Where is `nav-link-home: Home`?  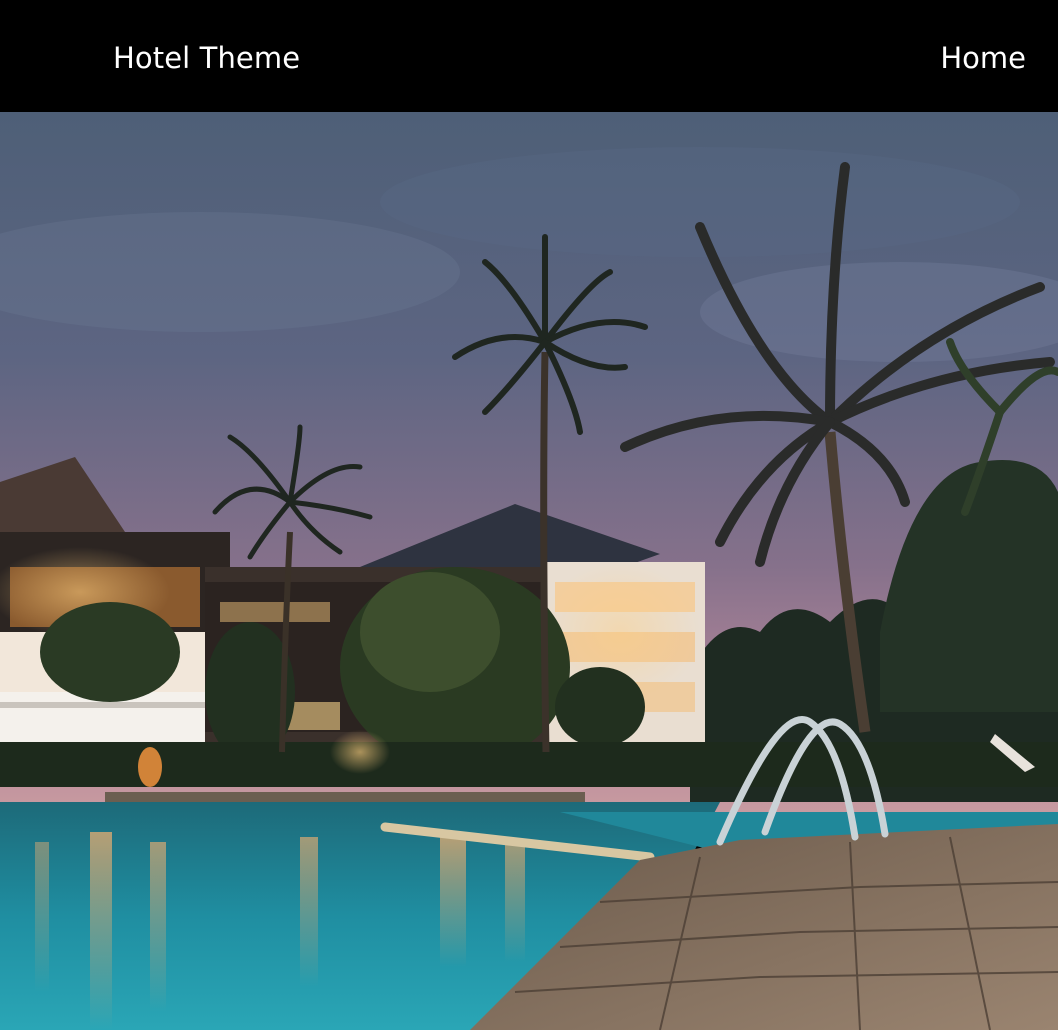
nav-link-home: Home is located at coordinates (983, 58).